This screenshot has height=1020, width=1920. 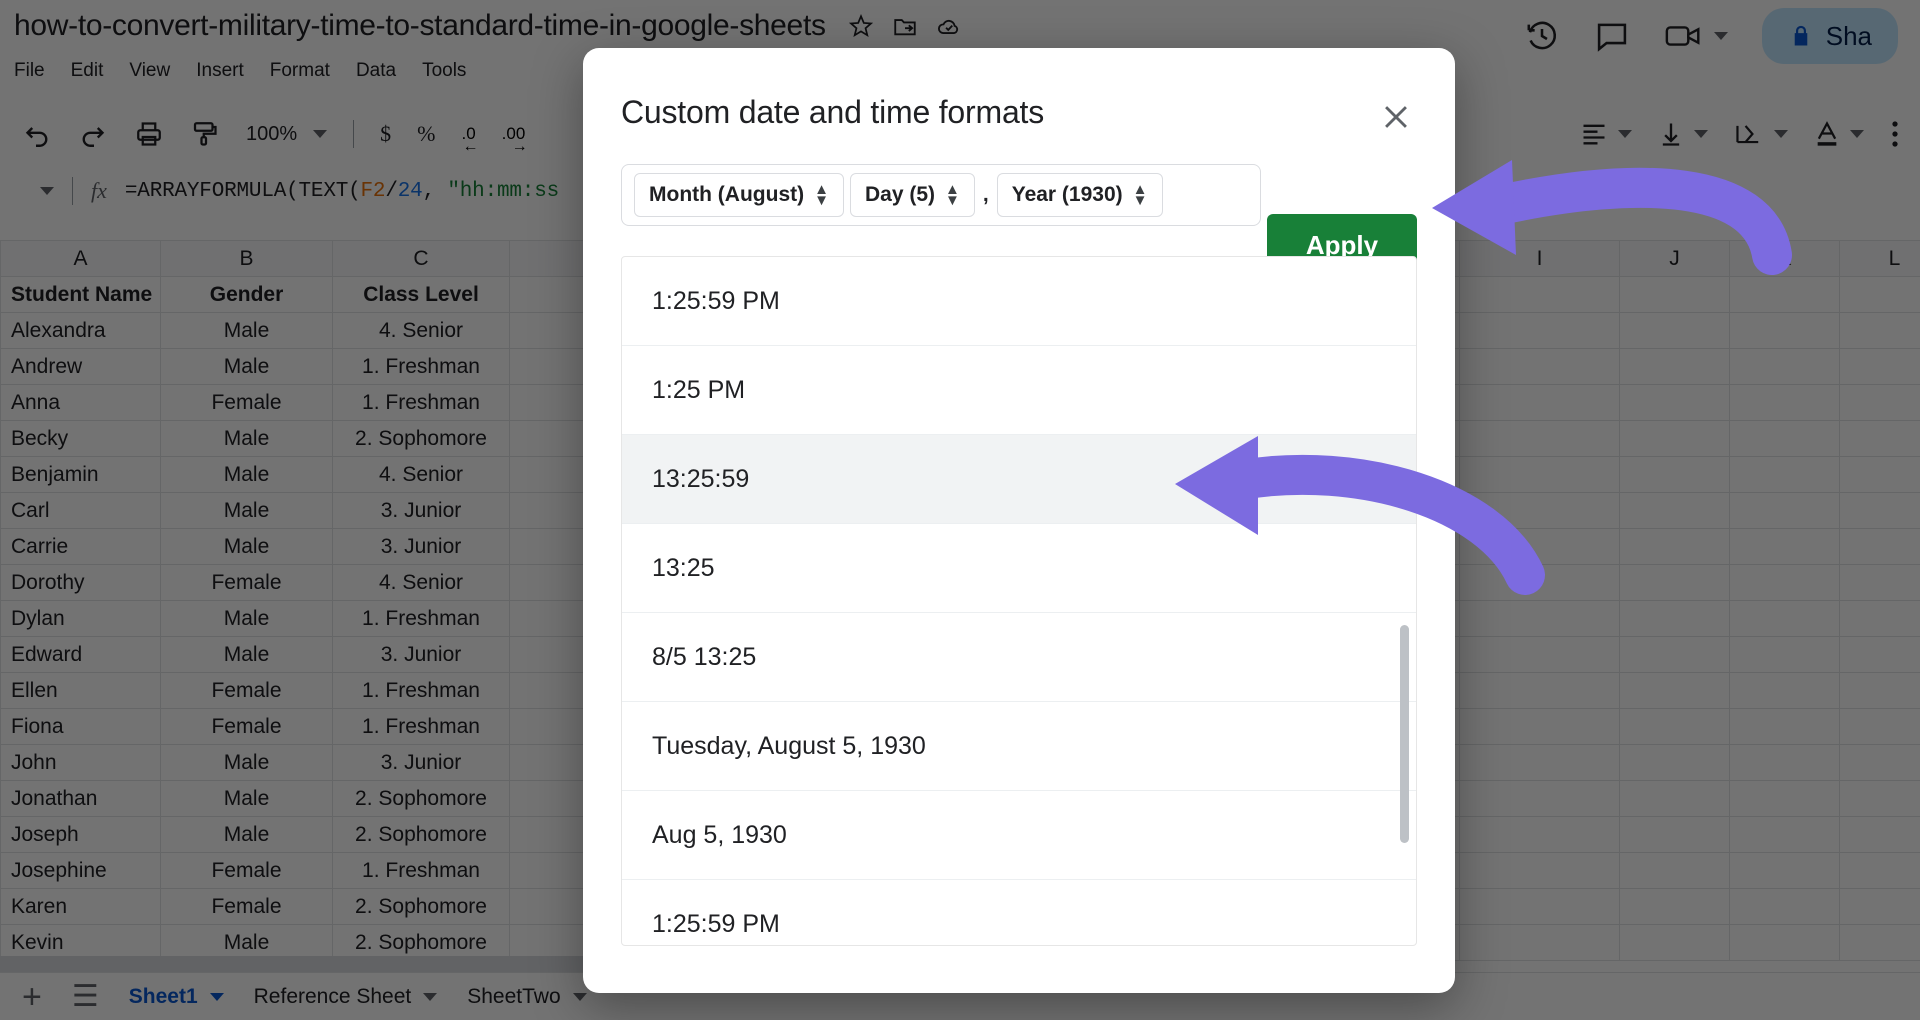 What do you see at coordinates (1019, 835) in the screenshot?
I see `format-option-6: Aug 5, 1930` at bounding box center [1019, 835].